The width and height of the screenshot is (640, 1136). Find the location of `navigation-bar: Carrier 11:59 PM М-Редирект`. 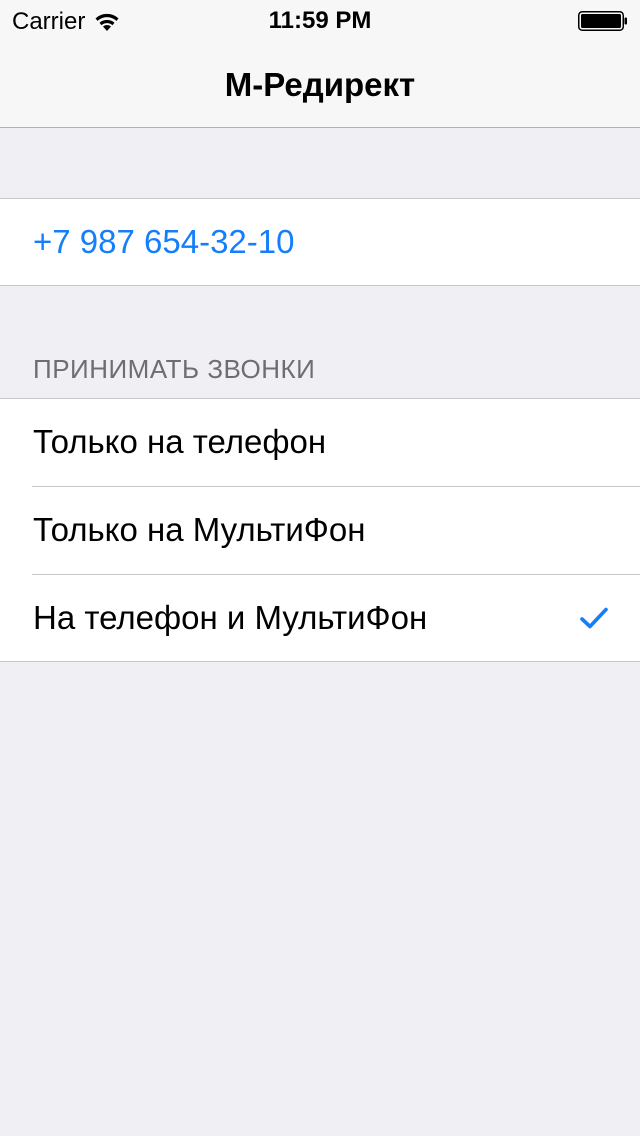

navigation-bar: Carrier 11:59 PM М-Редирект is located at coordinates (320, 64).